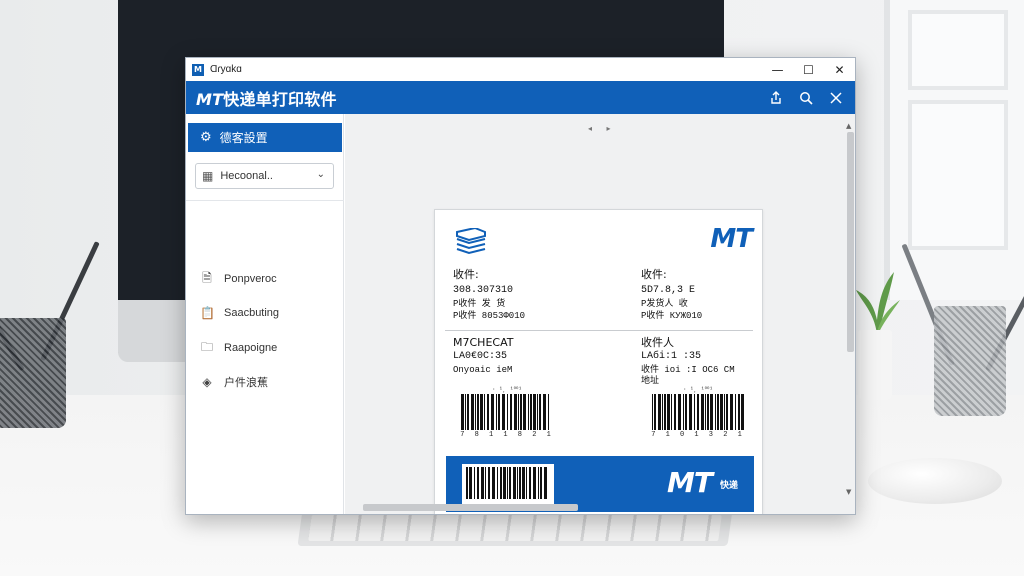 Image resolution: width=1024 pixels, height=576 pixels. What do you see at coordinates (207, 382) in the screenshot?
I see `tag-icon: ◈` at bounding box center [207, 382].